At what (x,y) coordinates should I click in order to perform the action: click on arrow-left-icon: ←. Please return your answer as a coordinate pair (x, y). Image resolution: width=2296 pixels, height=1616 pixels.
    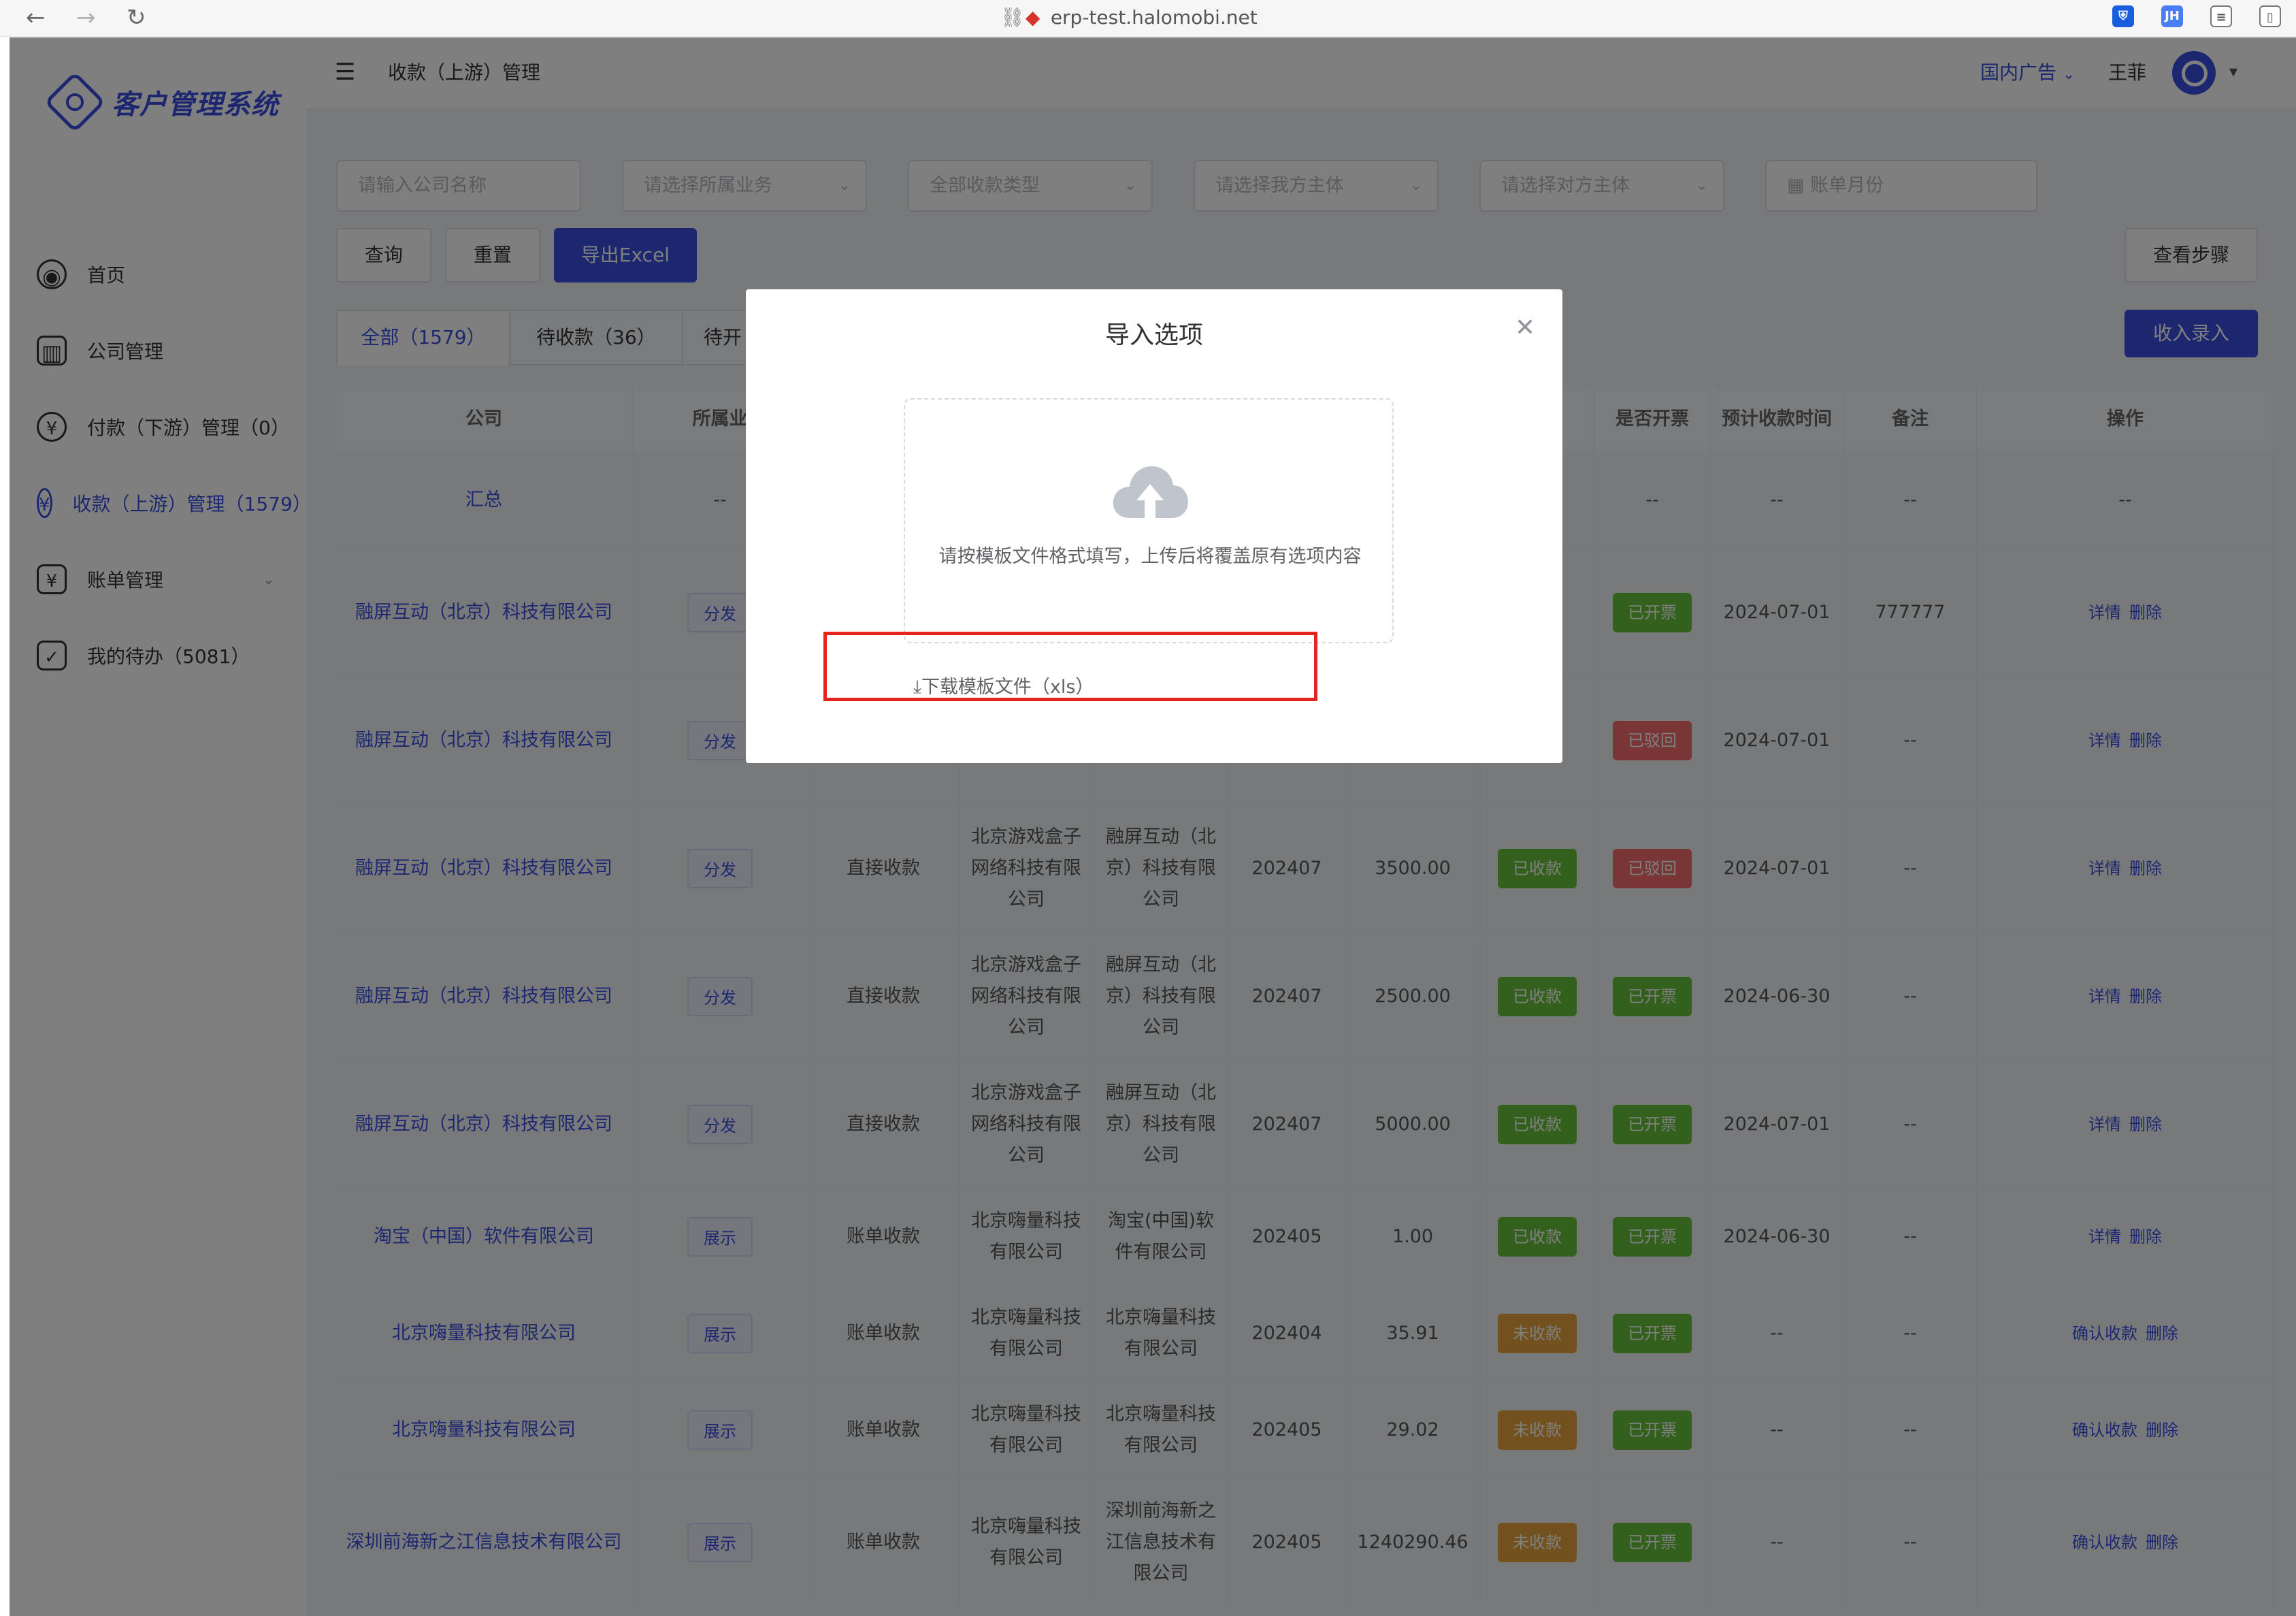
    Looking at the image, I should click on (36, 17).